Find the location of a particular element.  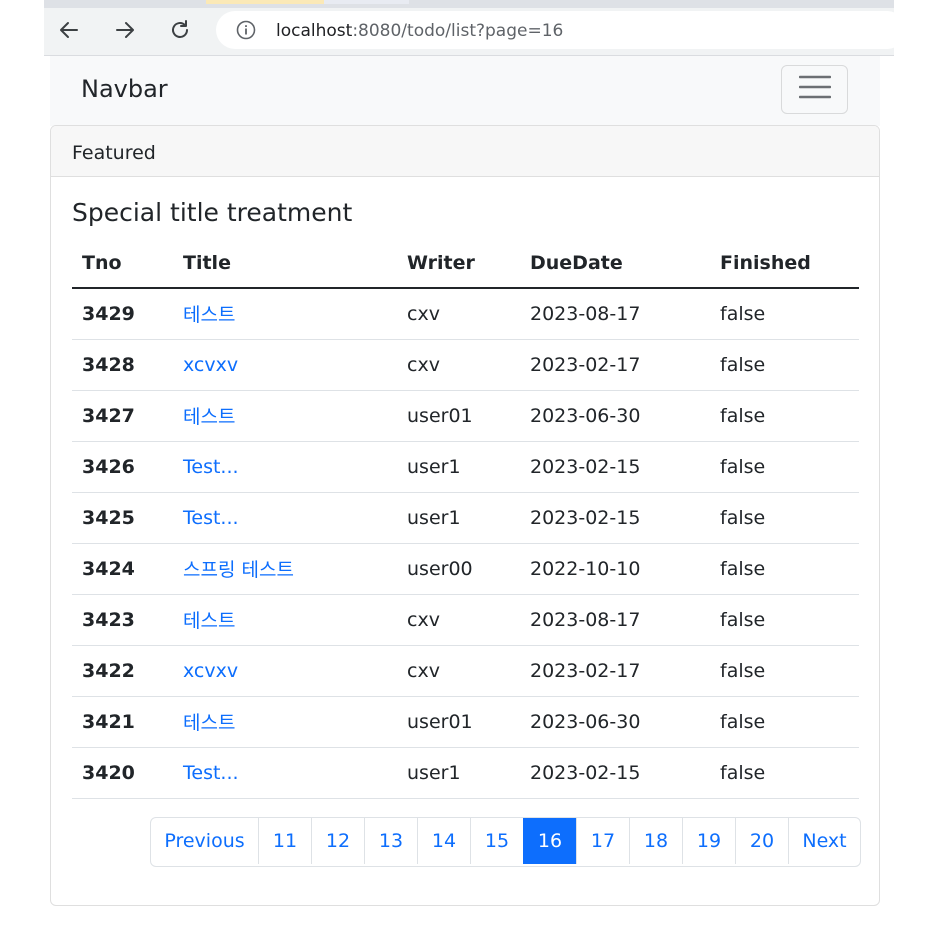

tab-strip is located at coordinates (469, 4).